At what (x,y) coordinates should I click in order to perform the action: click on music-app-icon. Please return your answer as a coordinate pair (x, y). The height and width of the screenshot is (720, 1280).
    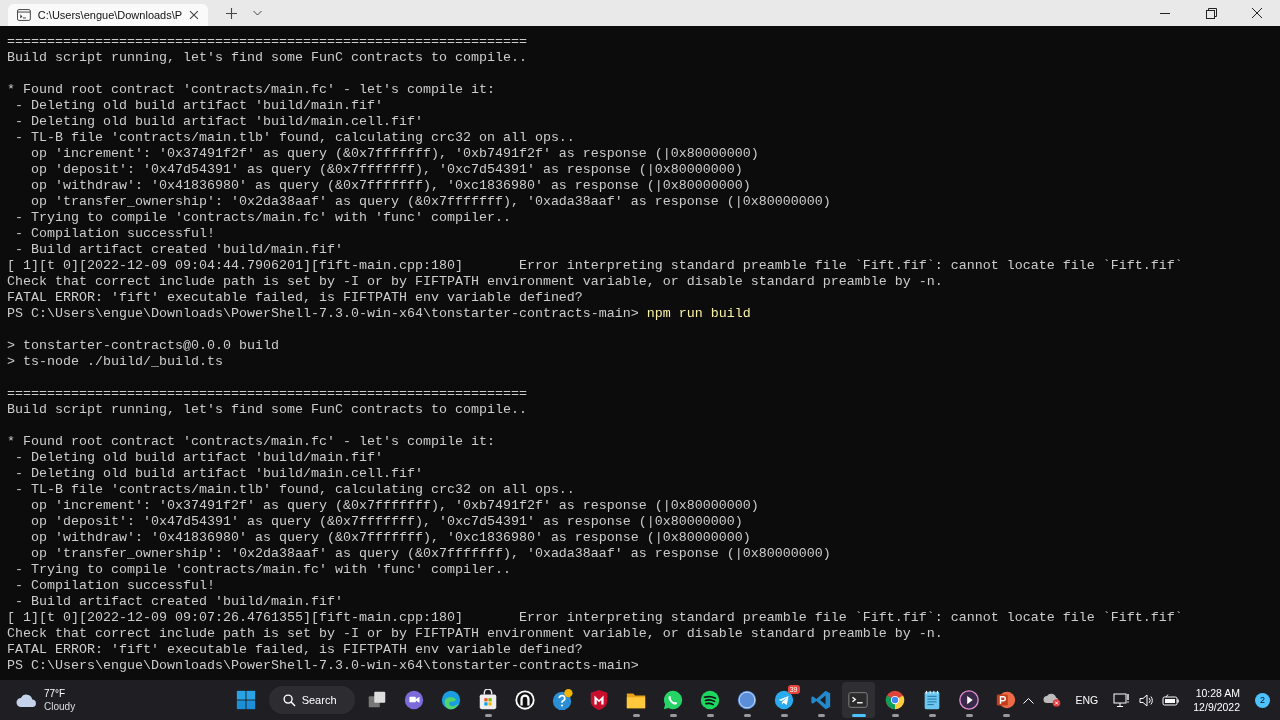
    Looking at the image, I should click on (710, 700).